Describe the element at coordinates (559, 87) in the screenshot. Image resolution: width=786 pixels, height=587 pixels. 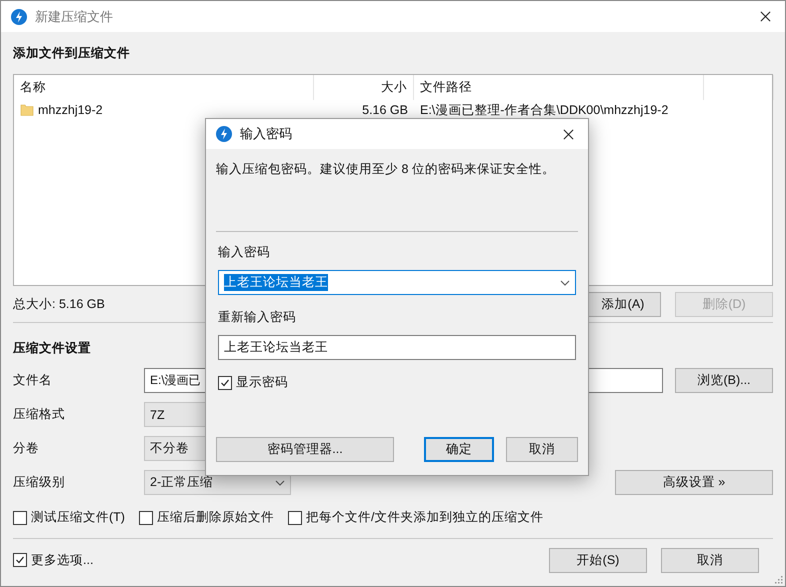
I see `column-header: 文件路径` at that location.